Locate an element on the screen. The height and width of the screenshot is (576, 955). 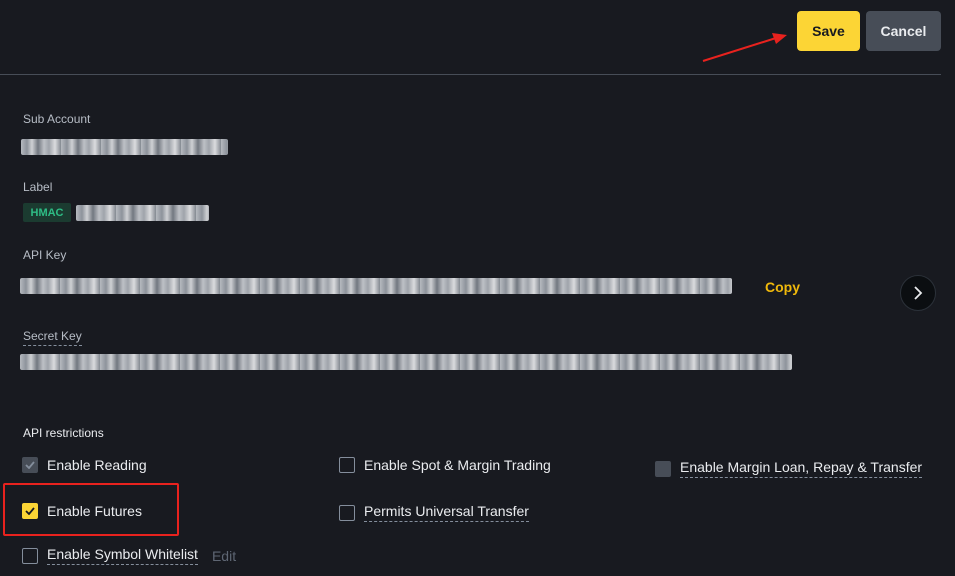
edit-whitelist-link: Edit is located at coordinates (224, 556).